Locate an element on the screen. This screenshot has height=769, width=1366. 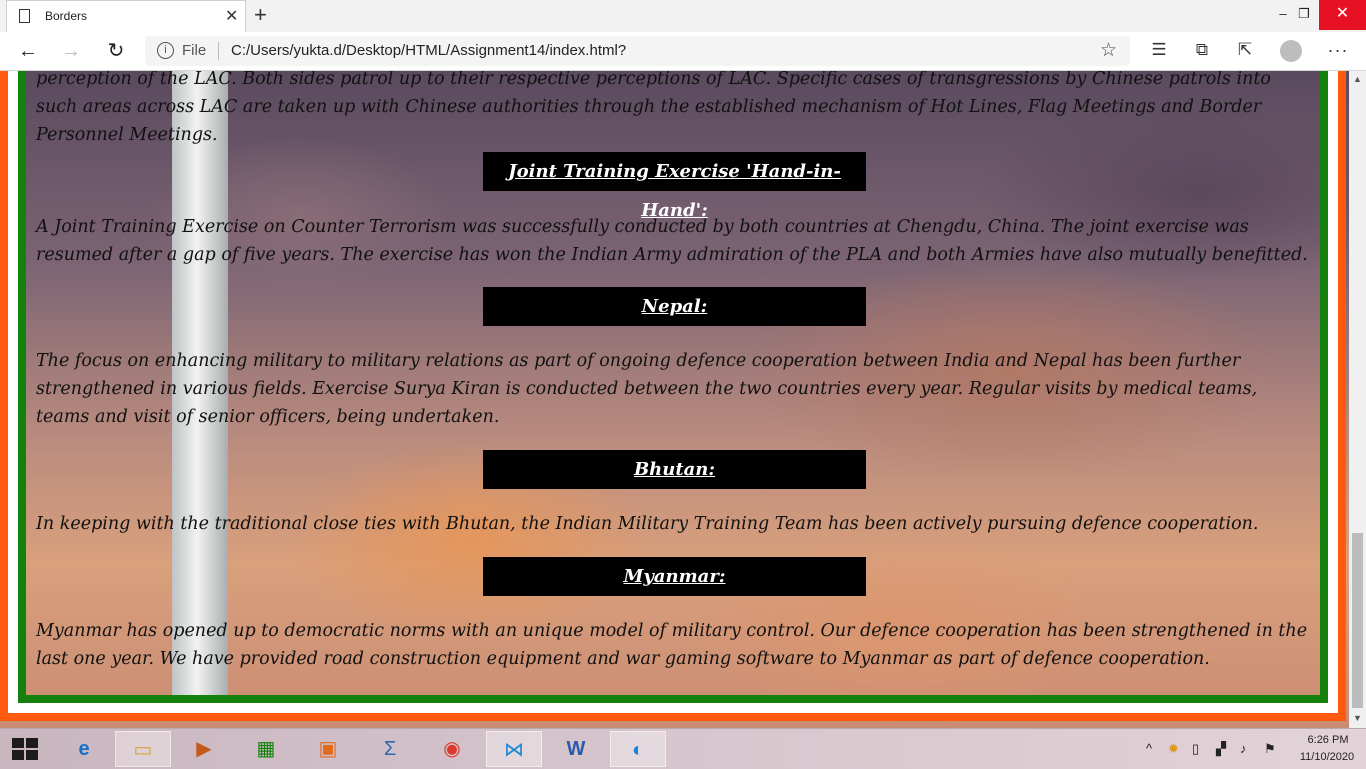
new-tab-button: + is located at coordinates (260, 15).